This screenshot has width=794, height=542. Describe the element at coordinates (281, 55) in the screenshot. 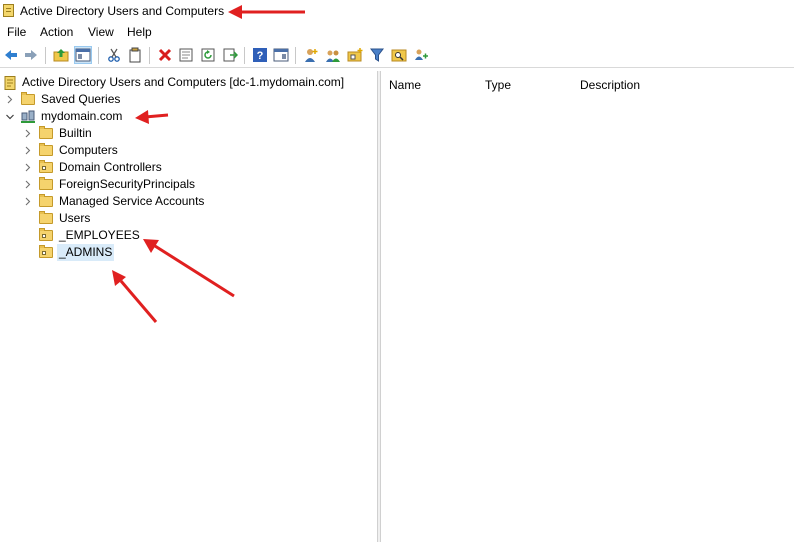

I see `show-hide-action-pane-icon` at that location.